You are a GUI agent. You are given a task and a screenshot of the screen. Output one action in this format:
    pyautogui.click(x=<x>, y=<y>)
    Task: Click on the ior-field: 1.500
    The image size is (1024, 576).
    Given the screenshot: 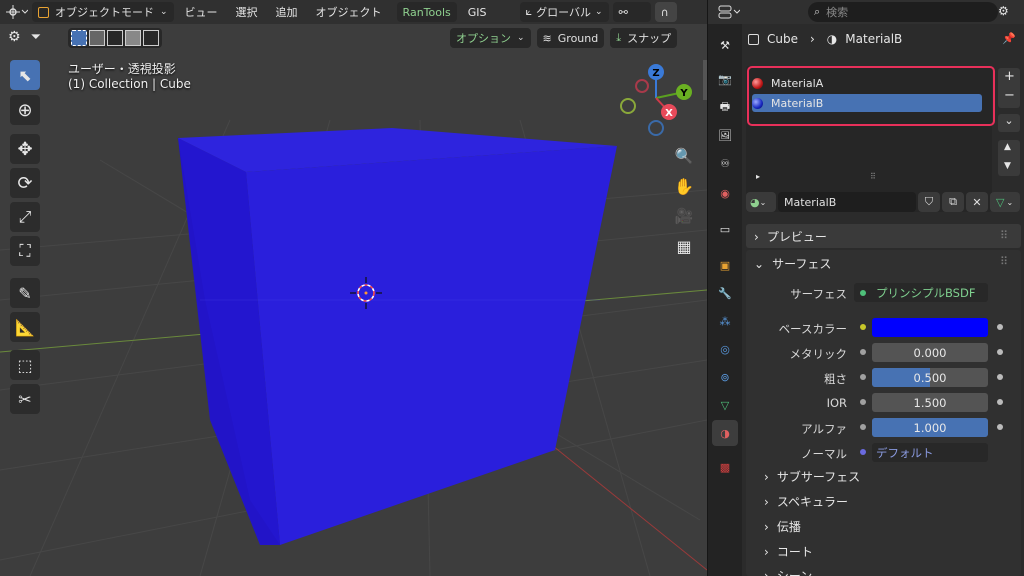 What is the action you would take?
    pyautogui.click(x=930, y=402)
    